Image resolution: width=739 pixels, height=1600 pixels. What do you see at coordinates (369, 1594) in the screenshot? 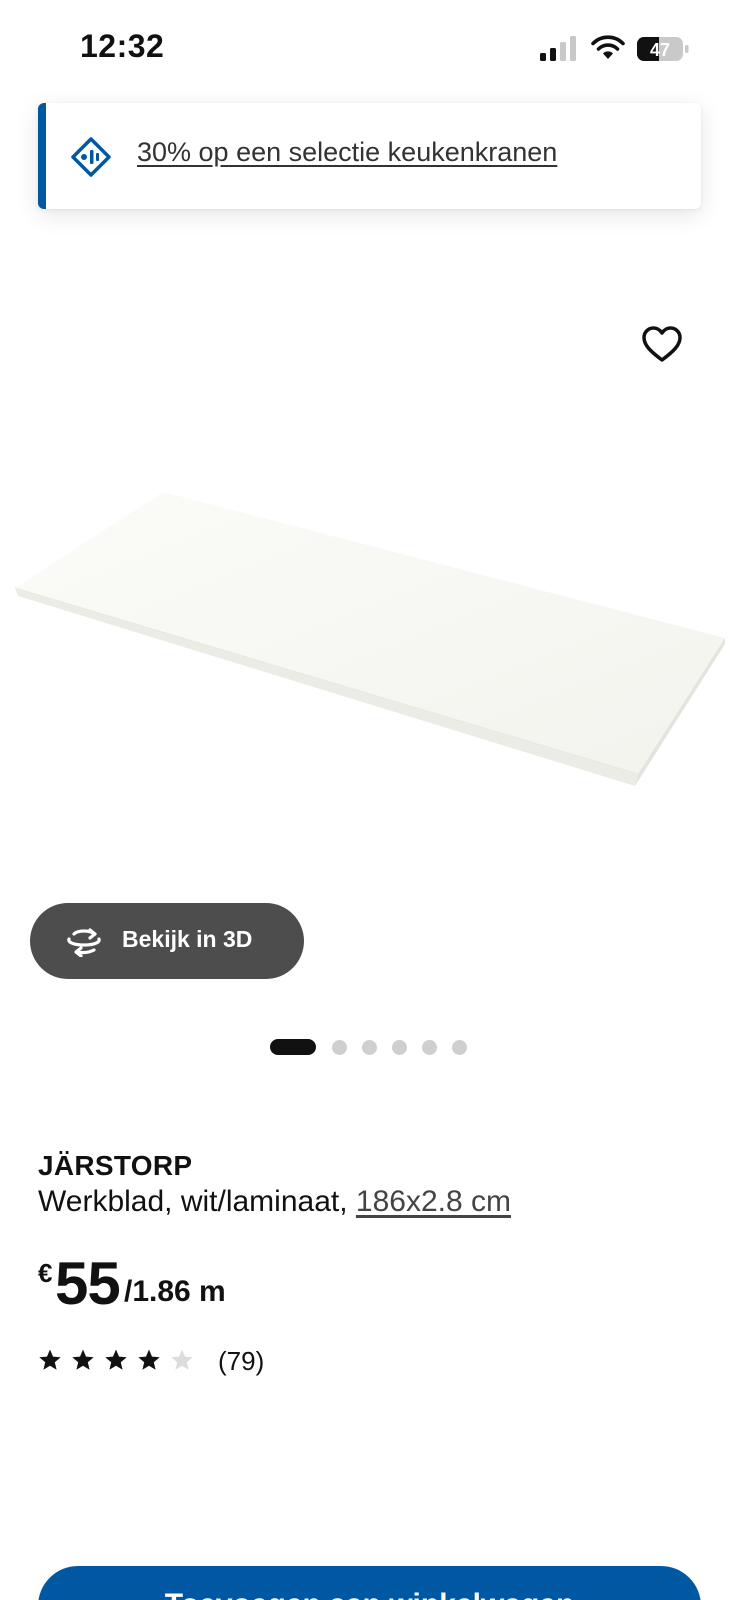
I see `add-to-cart-label: Toevoegen aan winkelwagen` at bounding box center [369, 1594].